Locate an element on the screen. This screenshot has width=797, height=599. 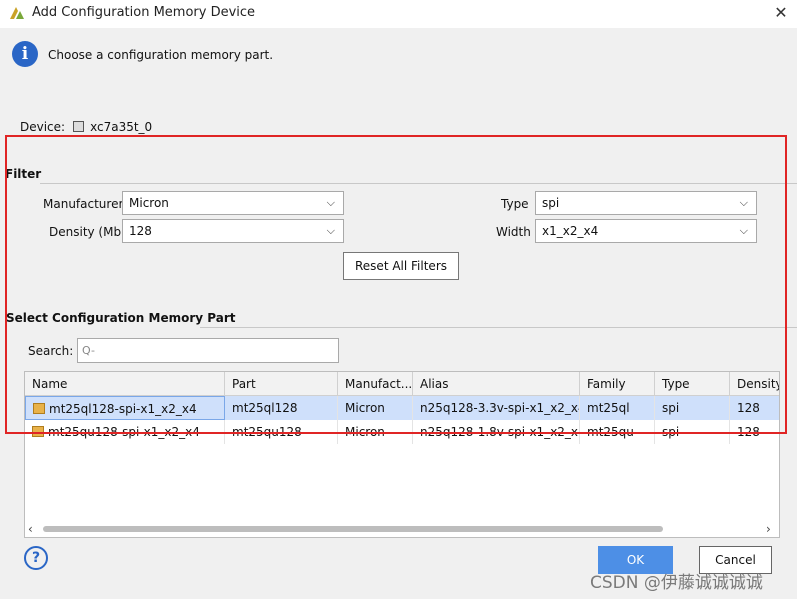
watermark-text: CSDN @伊藤诚诚诚诚 is located at coordinates (676, 583).